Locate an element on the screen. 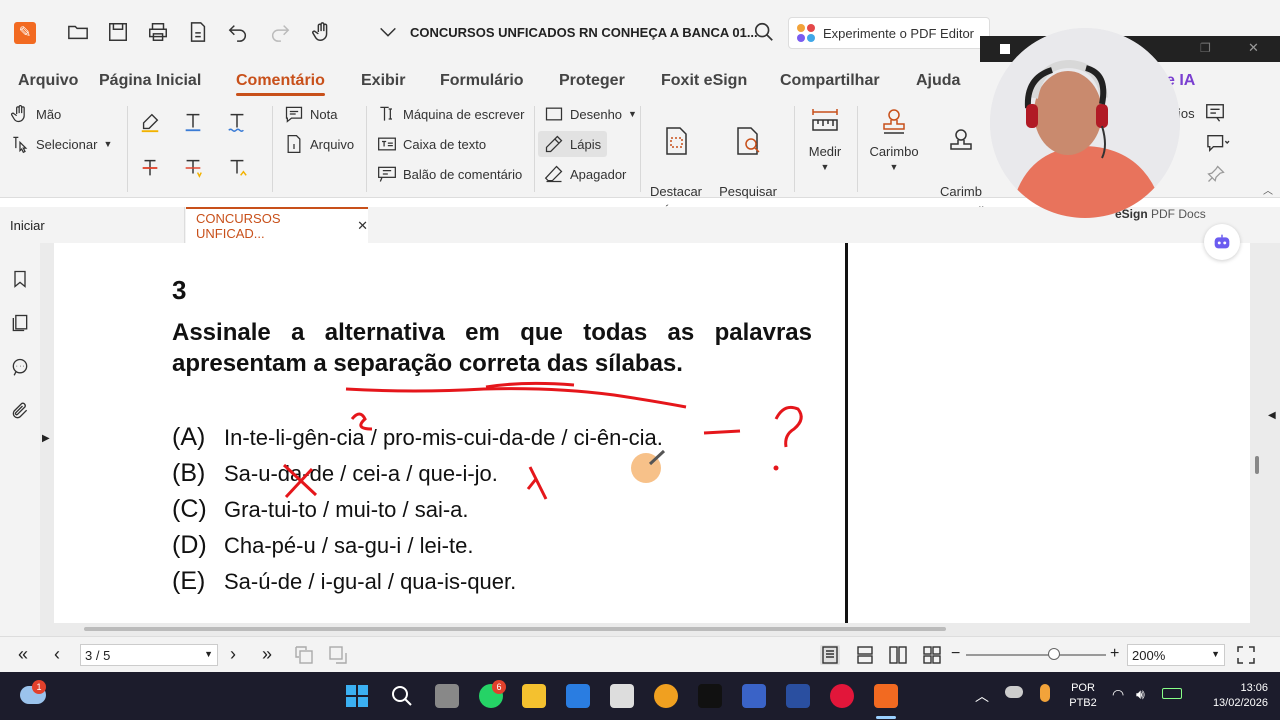 The image size is (1280, 720). underline-text-icon is located at coordinates (193, 122).